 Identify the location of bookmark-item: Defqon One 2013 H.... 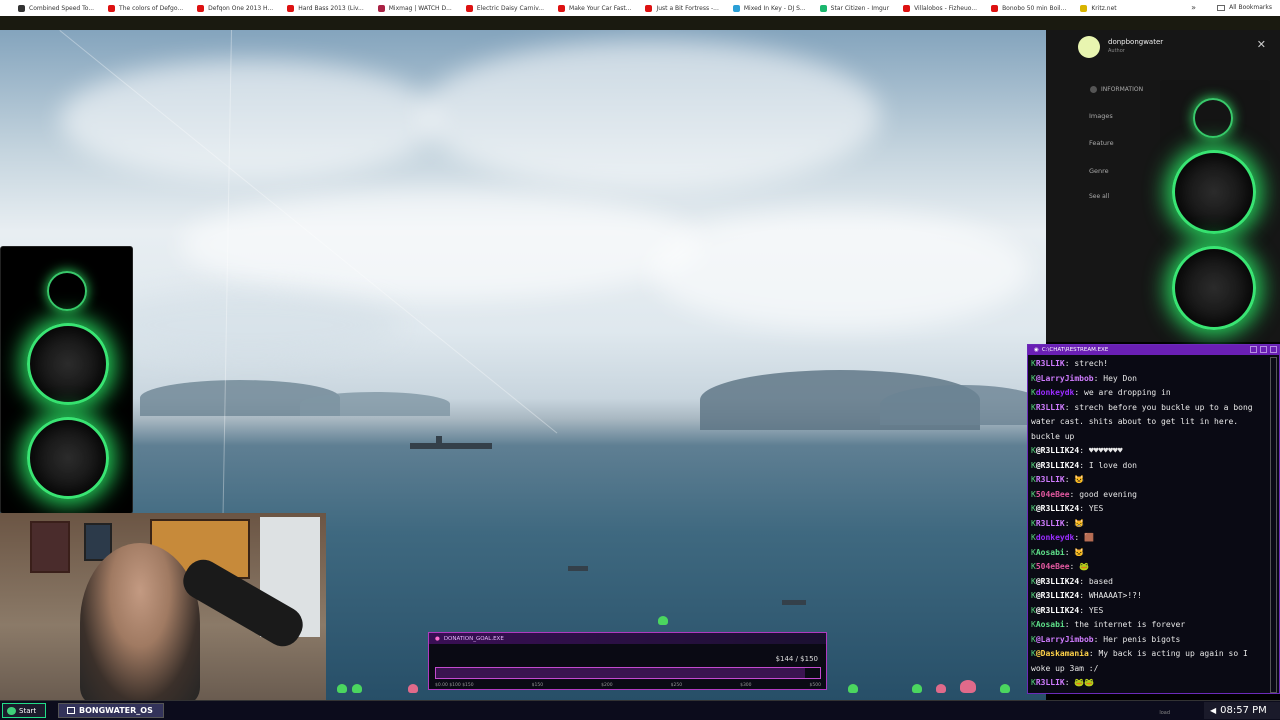
(235, 8).